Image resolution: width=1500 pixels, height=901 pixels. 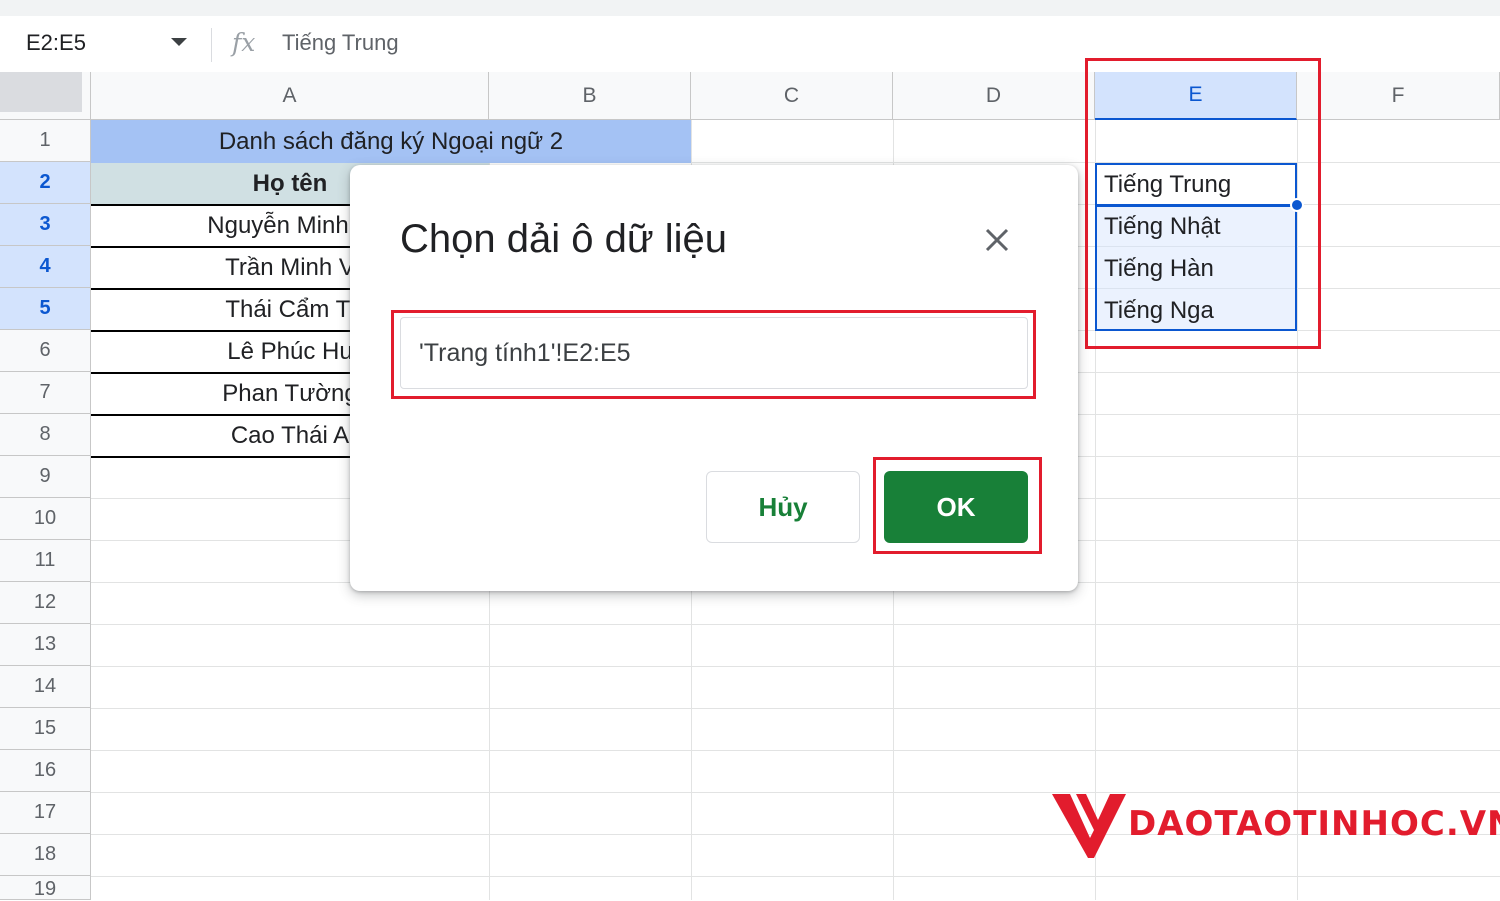 I want to click on row-header-6: 6, so click(x=45, y=351).